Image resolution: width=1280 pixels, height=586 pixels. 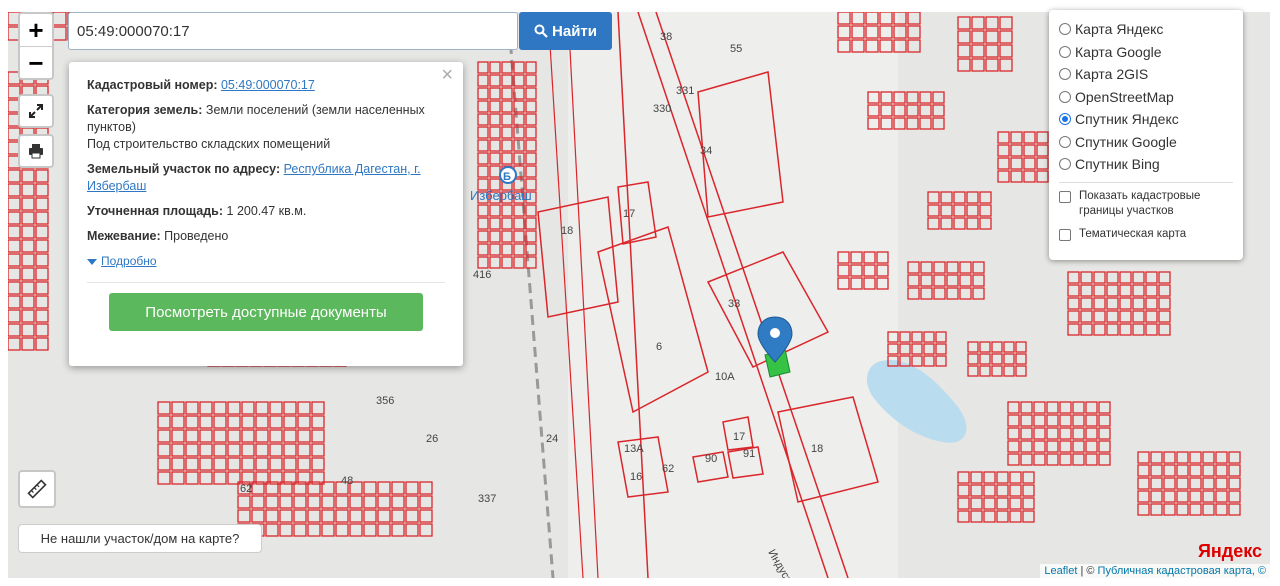 What do you see at coordinates (197, 211) in the screenshot?
I see `area-row: Уточненная площадь: 1 200.47 кв.м.` at bounding box center [197, 211].